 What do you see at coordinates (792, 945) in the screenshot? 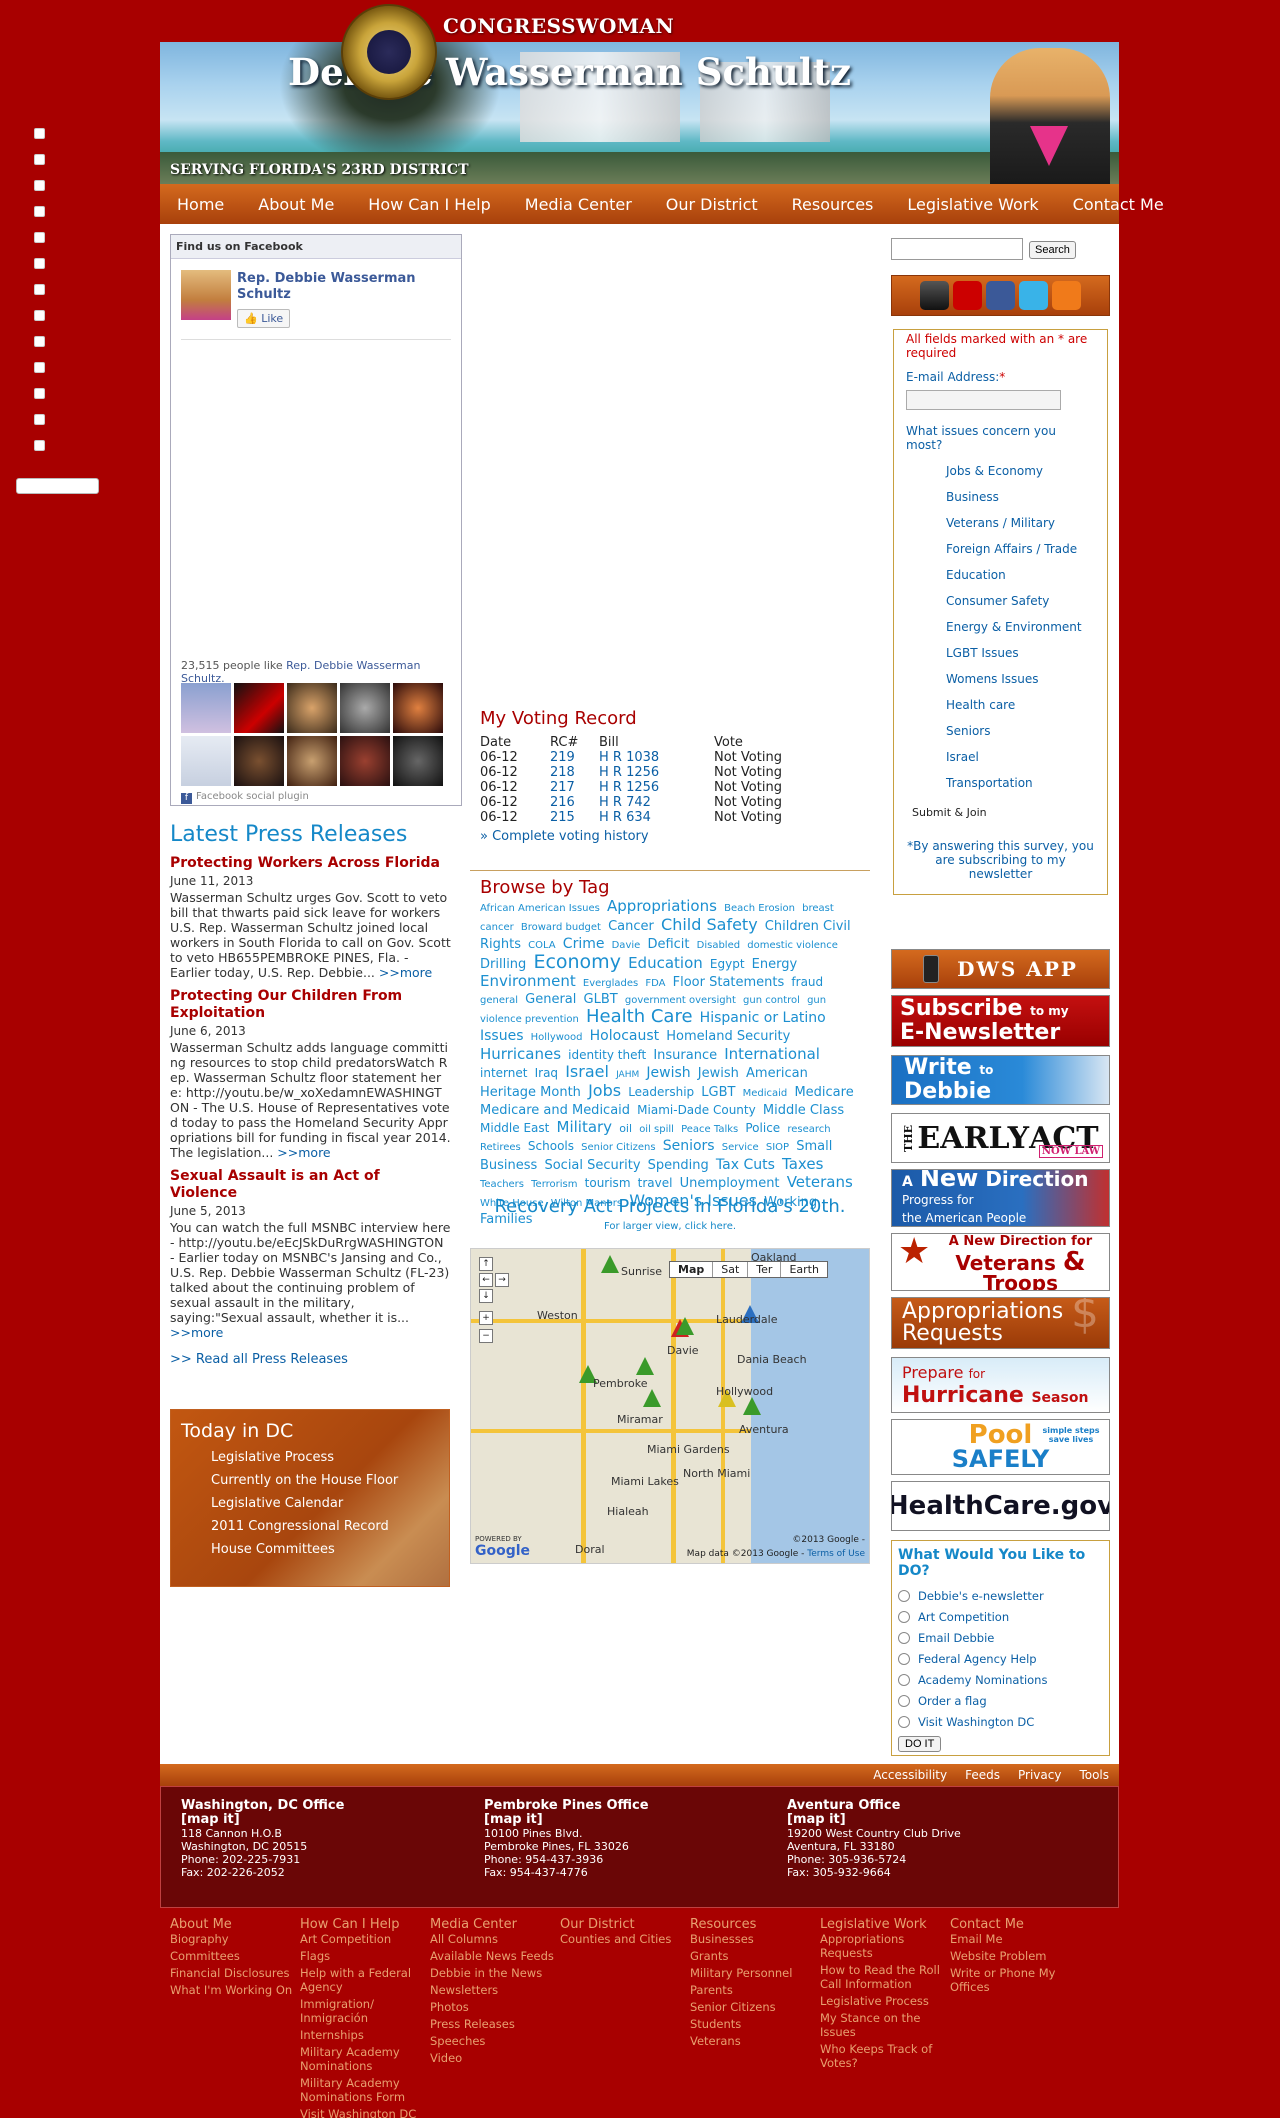
I see `tag-link: domestic violence` at bounding box center [792, 945].